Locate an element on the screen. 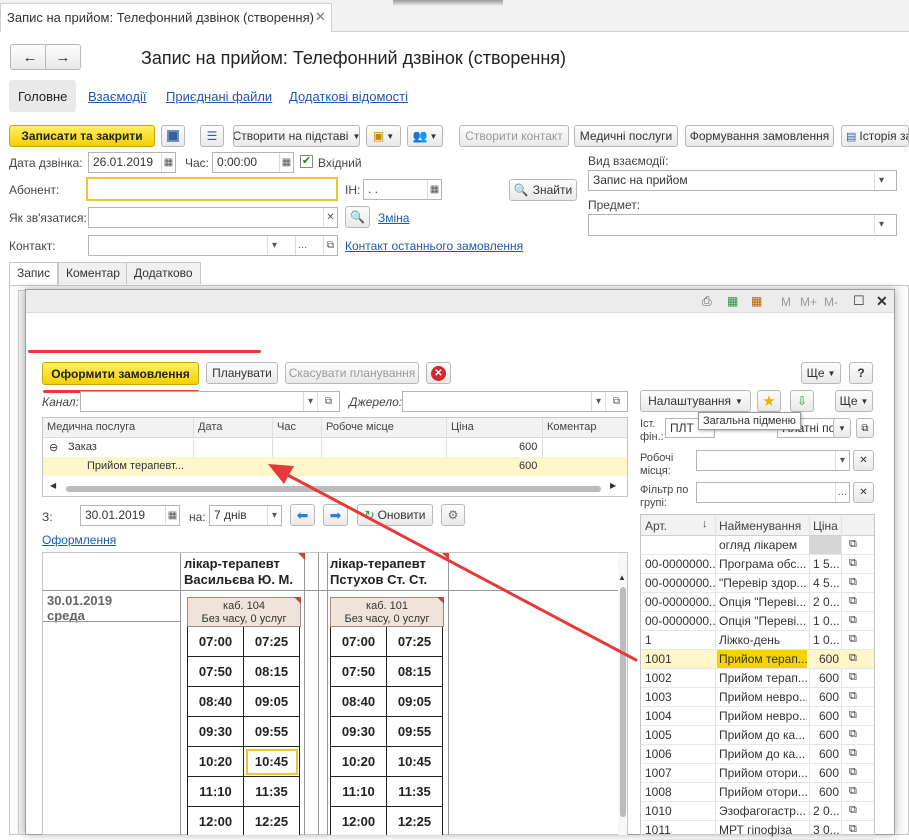  tab-additional: Додатково is located at coordinates (163, 273).